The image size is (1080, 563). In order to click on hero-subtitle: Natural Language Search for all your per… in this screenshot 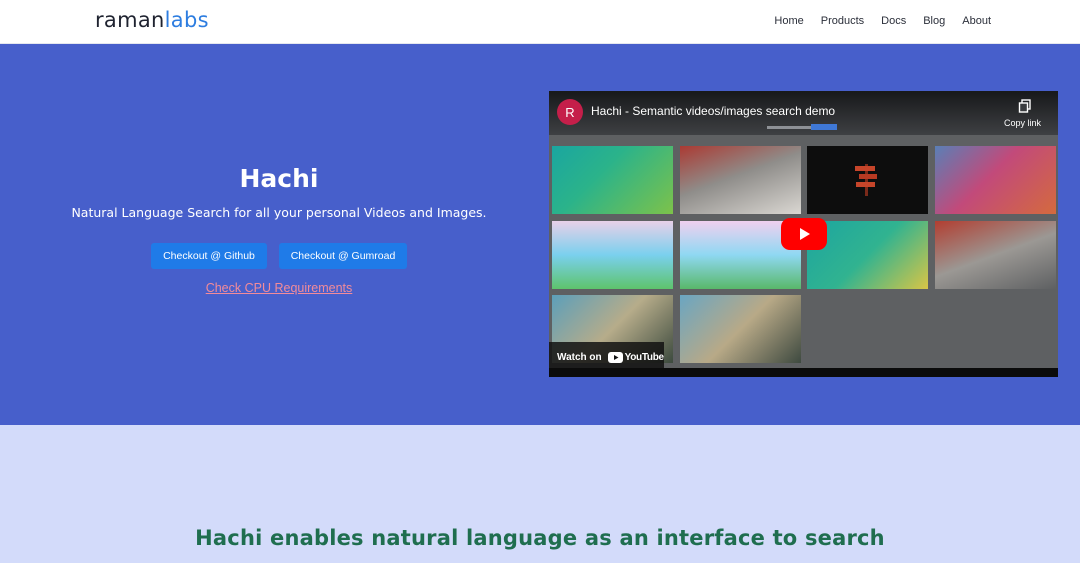, I will do `click(279, 212)`.